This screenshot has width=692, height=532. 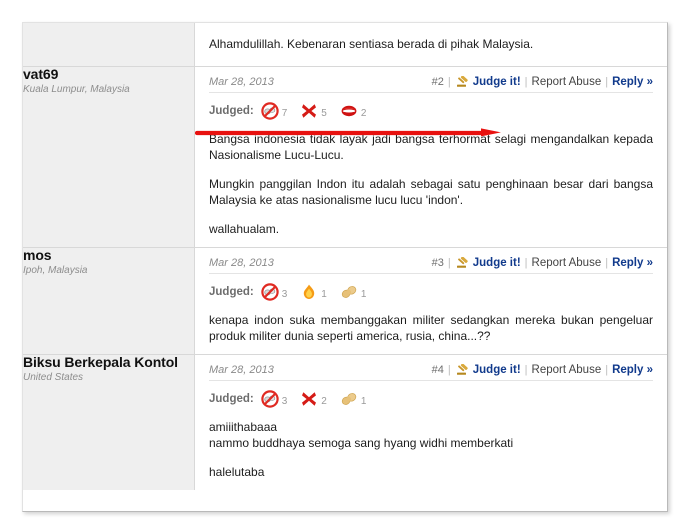 I want to click on judged-row: Judged: 7 5 2, so click(x=431, y=111).